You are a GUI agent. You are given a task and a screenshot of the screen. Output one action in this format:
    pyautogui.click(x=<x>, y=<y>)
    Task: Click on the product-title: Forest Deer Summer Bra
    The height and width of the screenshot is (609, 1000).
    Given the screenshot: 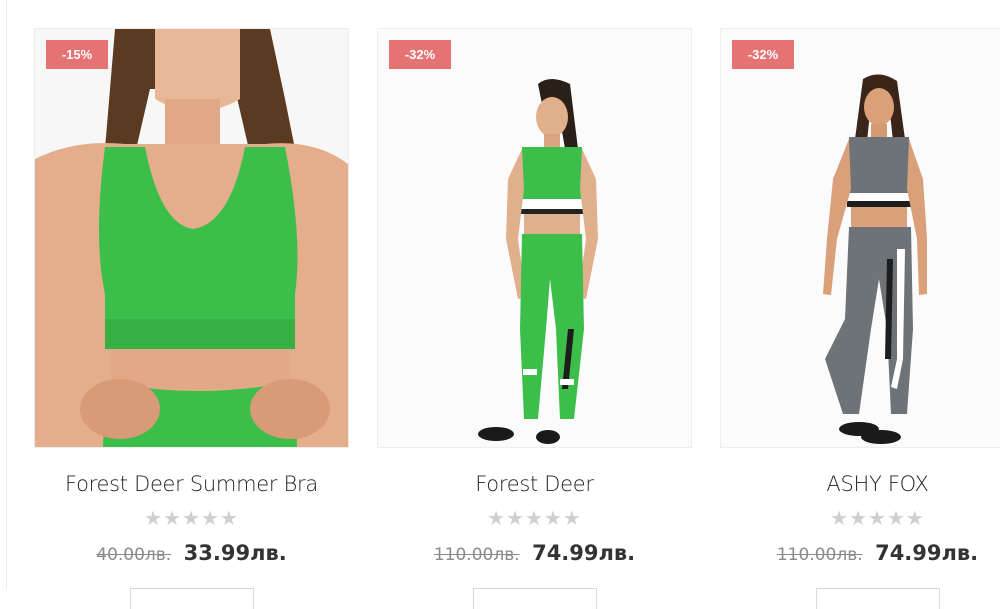 What is the action you would take?
    pyautogui.click(x=191, y=484)
    